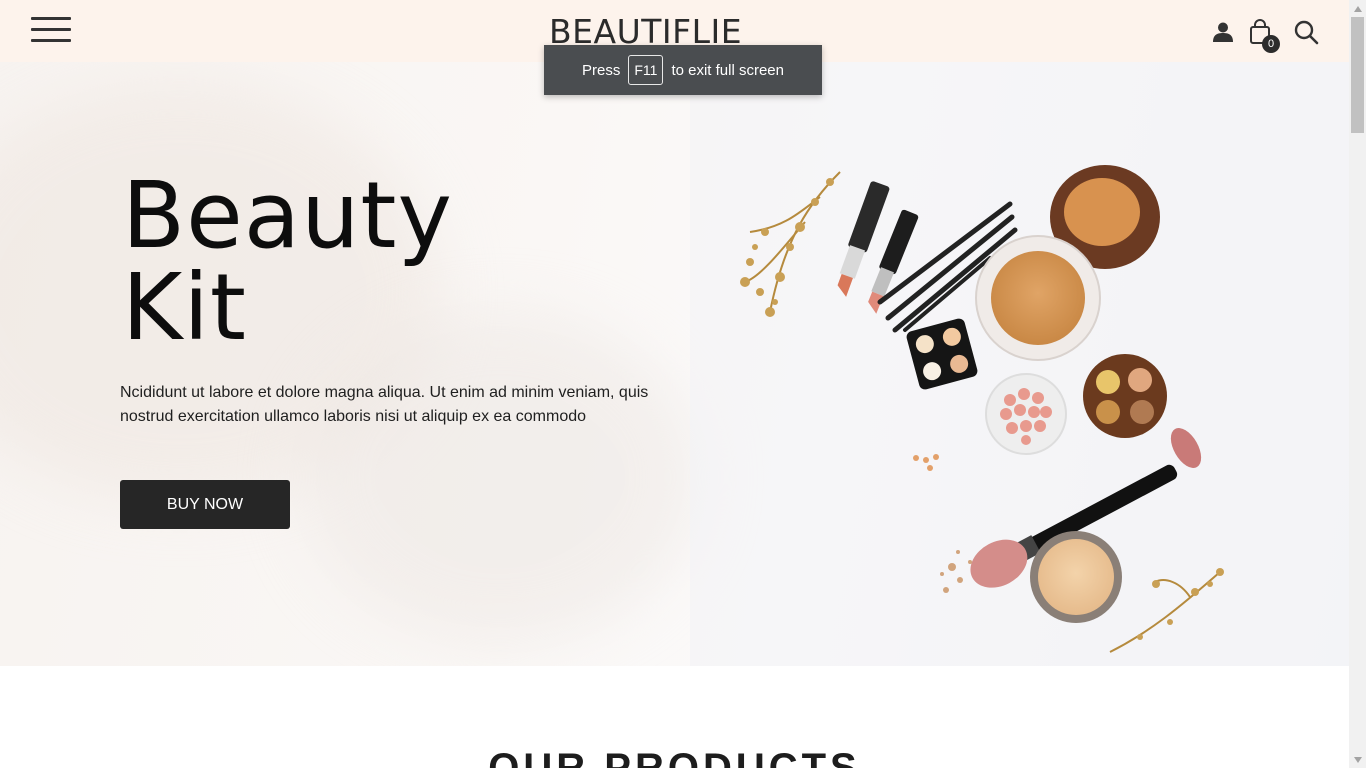  I want to click on fullscreen-notice: Press F11 to exit full screen, so click(683, 70).